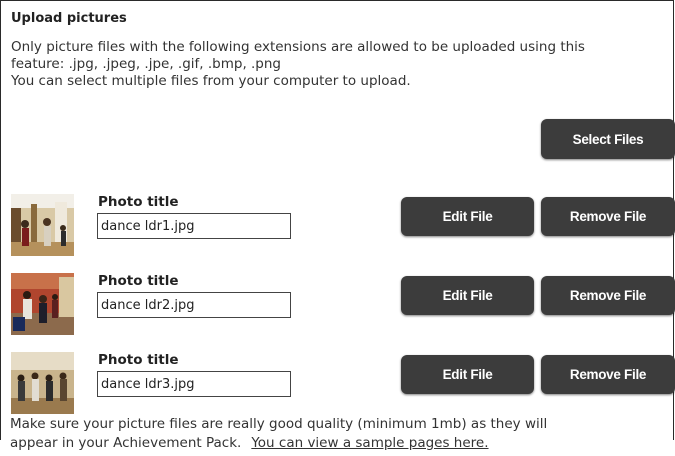 The width and height of the screenshot is (675, 456). What do you see at coordinates (608, 374) in the screenshot?
I see `remove-file-button-3: Remove File` at bounding box center [608, 374].